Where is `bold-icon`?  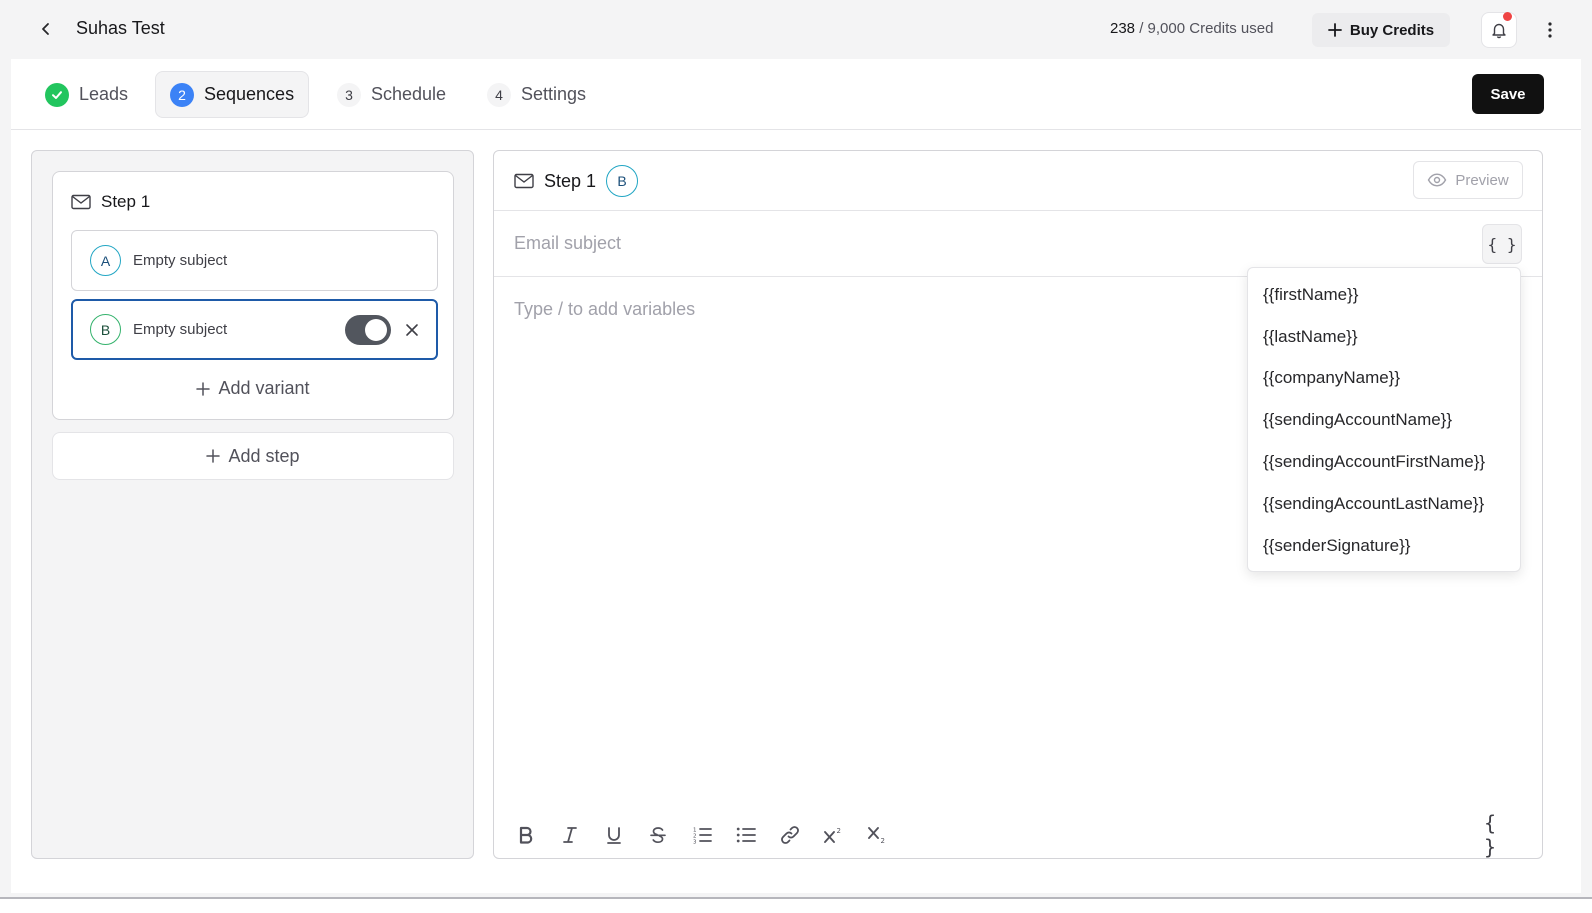 bold-icon is located at coordinates (526, 835).